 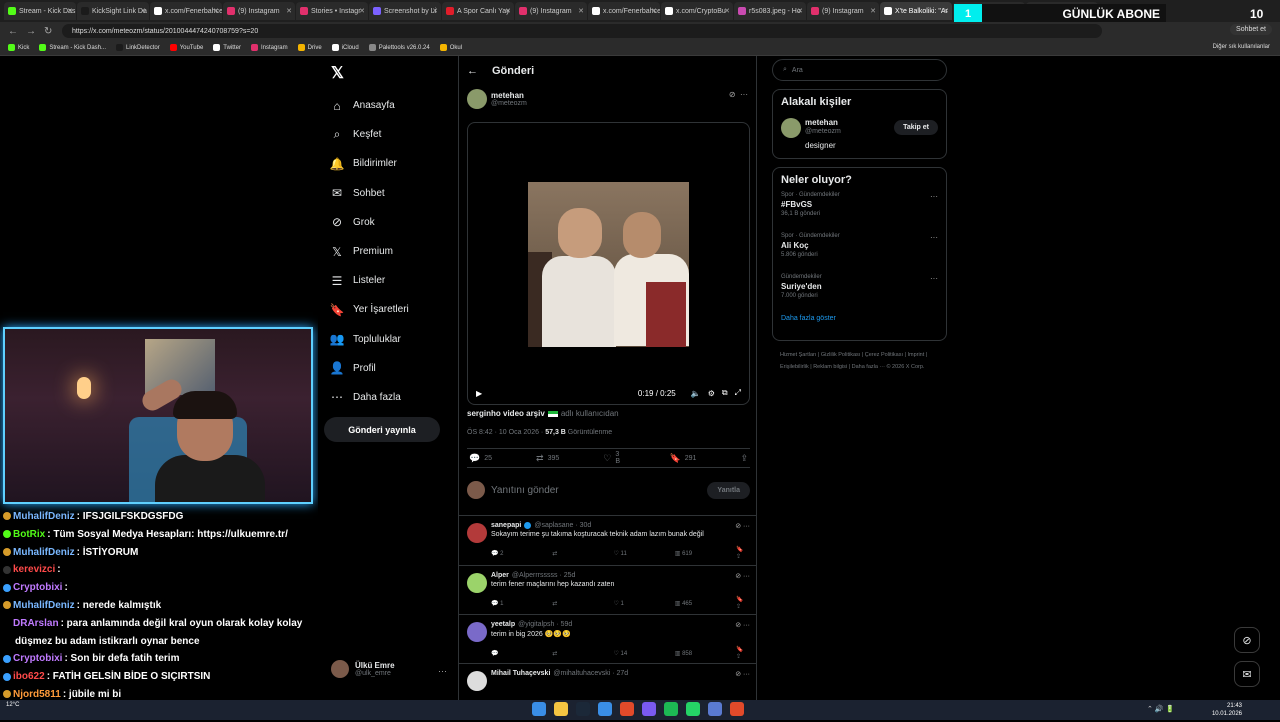 What do you see at coordinates (369, 251) in the screenshot?
I see `nav-item: 𝕏 Premium` at bounding box center [369, 251].